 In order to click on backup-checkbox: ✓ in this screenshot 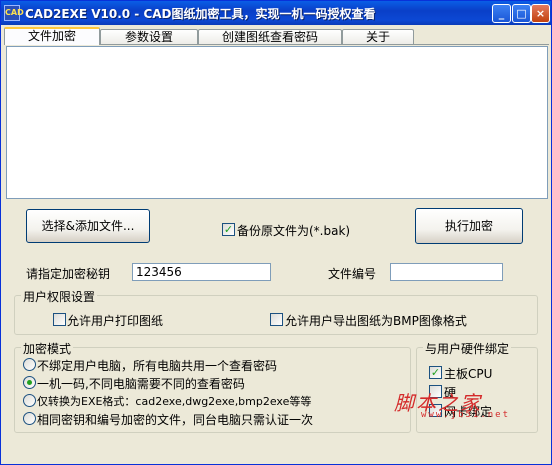, I will do `click(228, 229)`.